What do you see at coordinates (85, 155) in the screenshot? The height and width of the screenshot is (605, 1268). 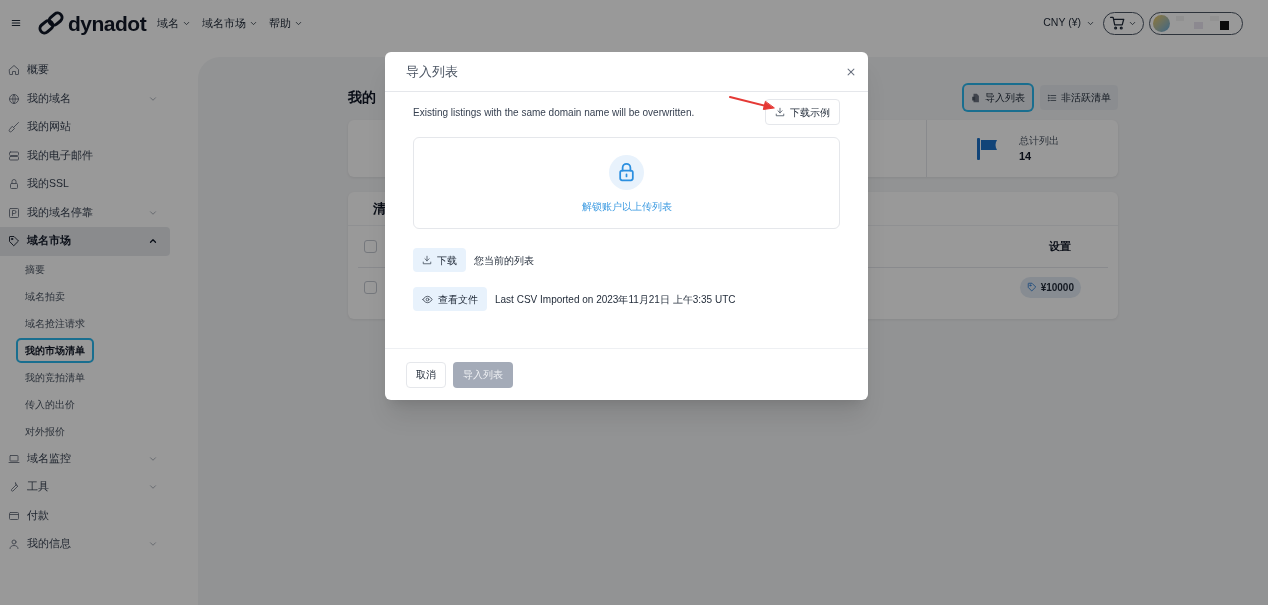 I see `sidebar-item: 我的电子邮件` at bounding box center [85, 155].